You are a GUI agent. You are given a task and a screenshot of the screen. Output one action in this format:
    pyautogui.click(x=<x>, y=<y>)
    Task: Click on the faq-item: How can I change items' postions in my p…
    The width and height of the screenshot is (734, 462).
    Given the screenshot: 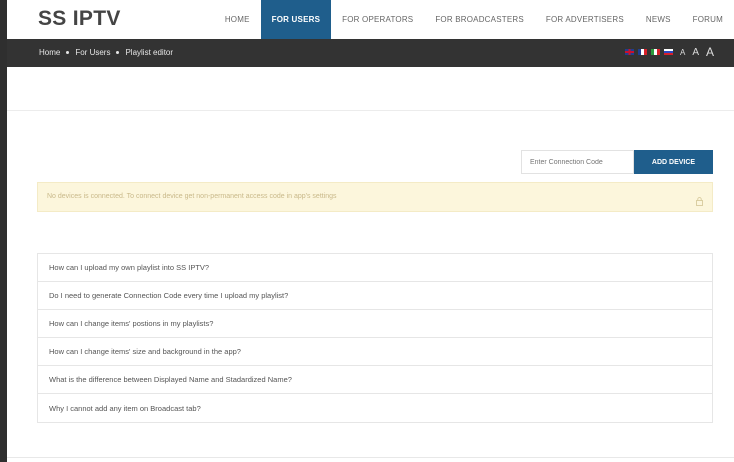 What is the action you would take?
    pyautogui.click(x=375, y=324)
    